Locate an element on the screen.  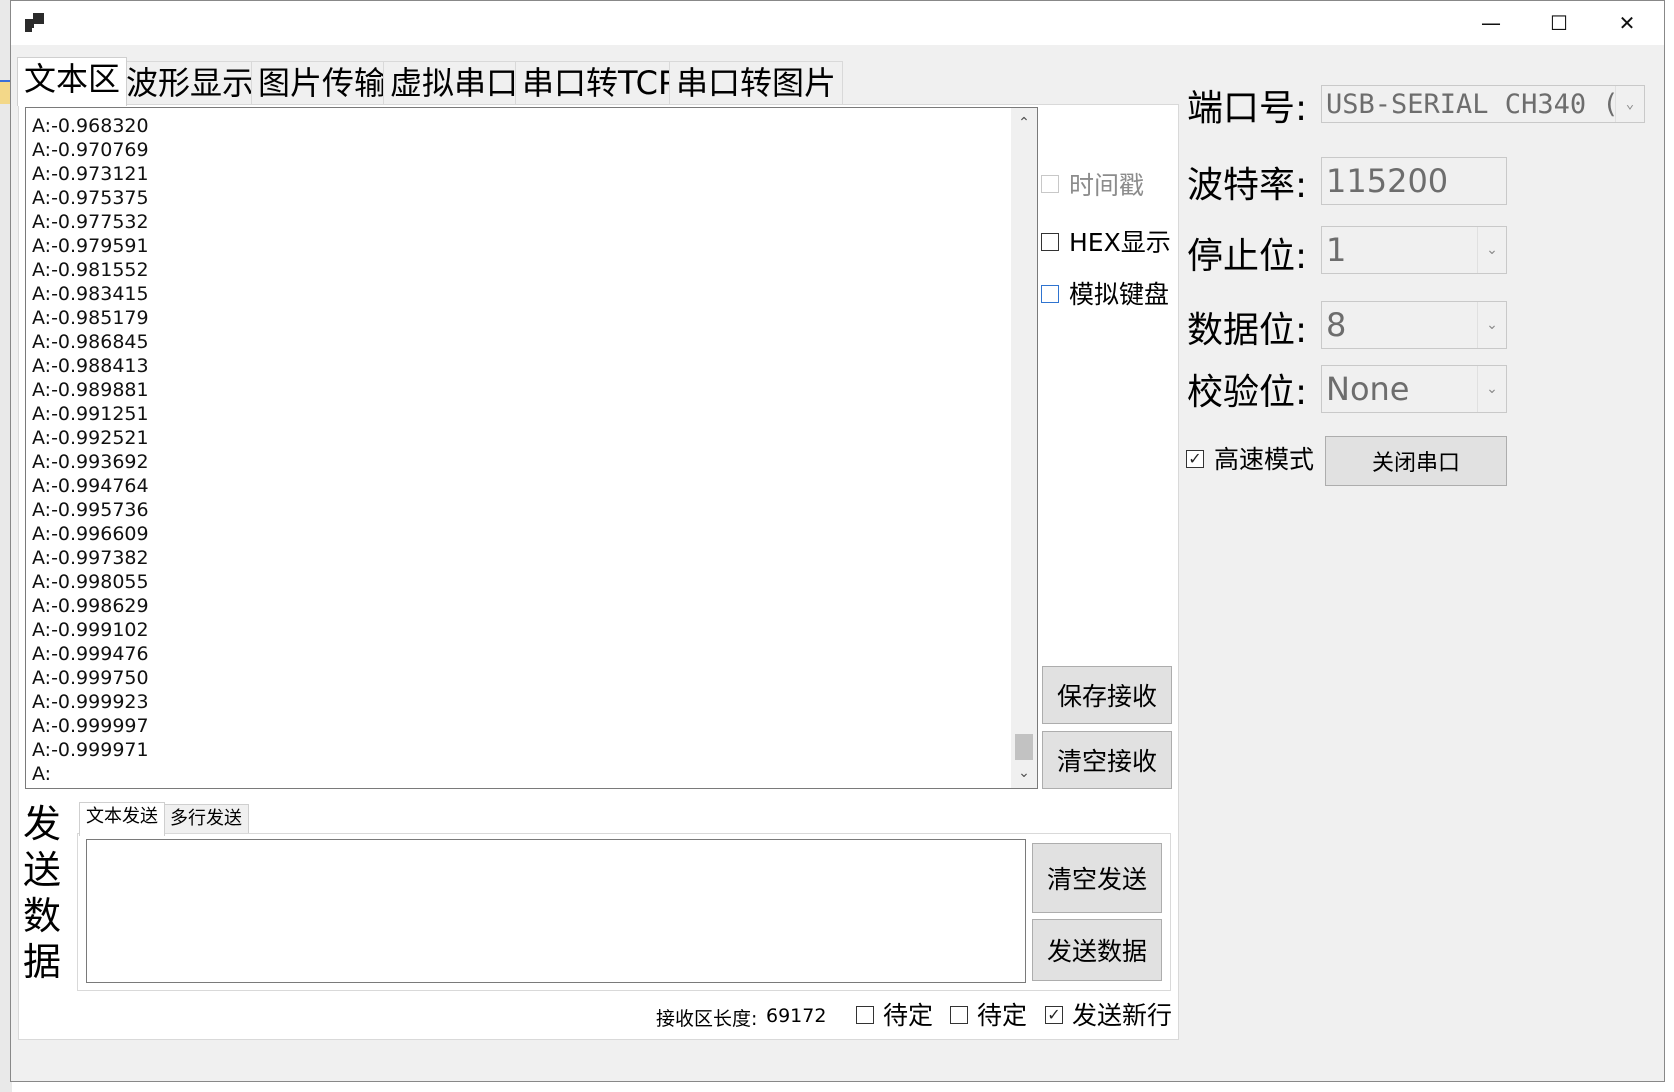
send-newline-checkbox: ✓ is located at coordinates (1054, 1015).